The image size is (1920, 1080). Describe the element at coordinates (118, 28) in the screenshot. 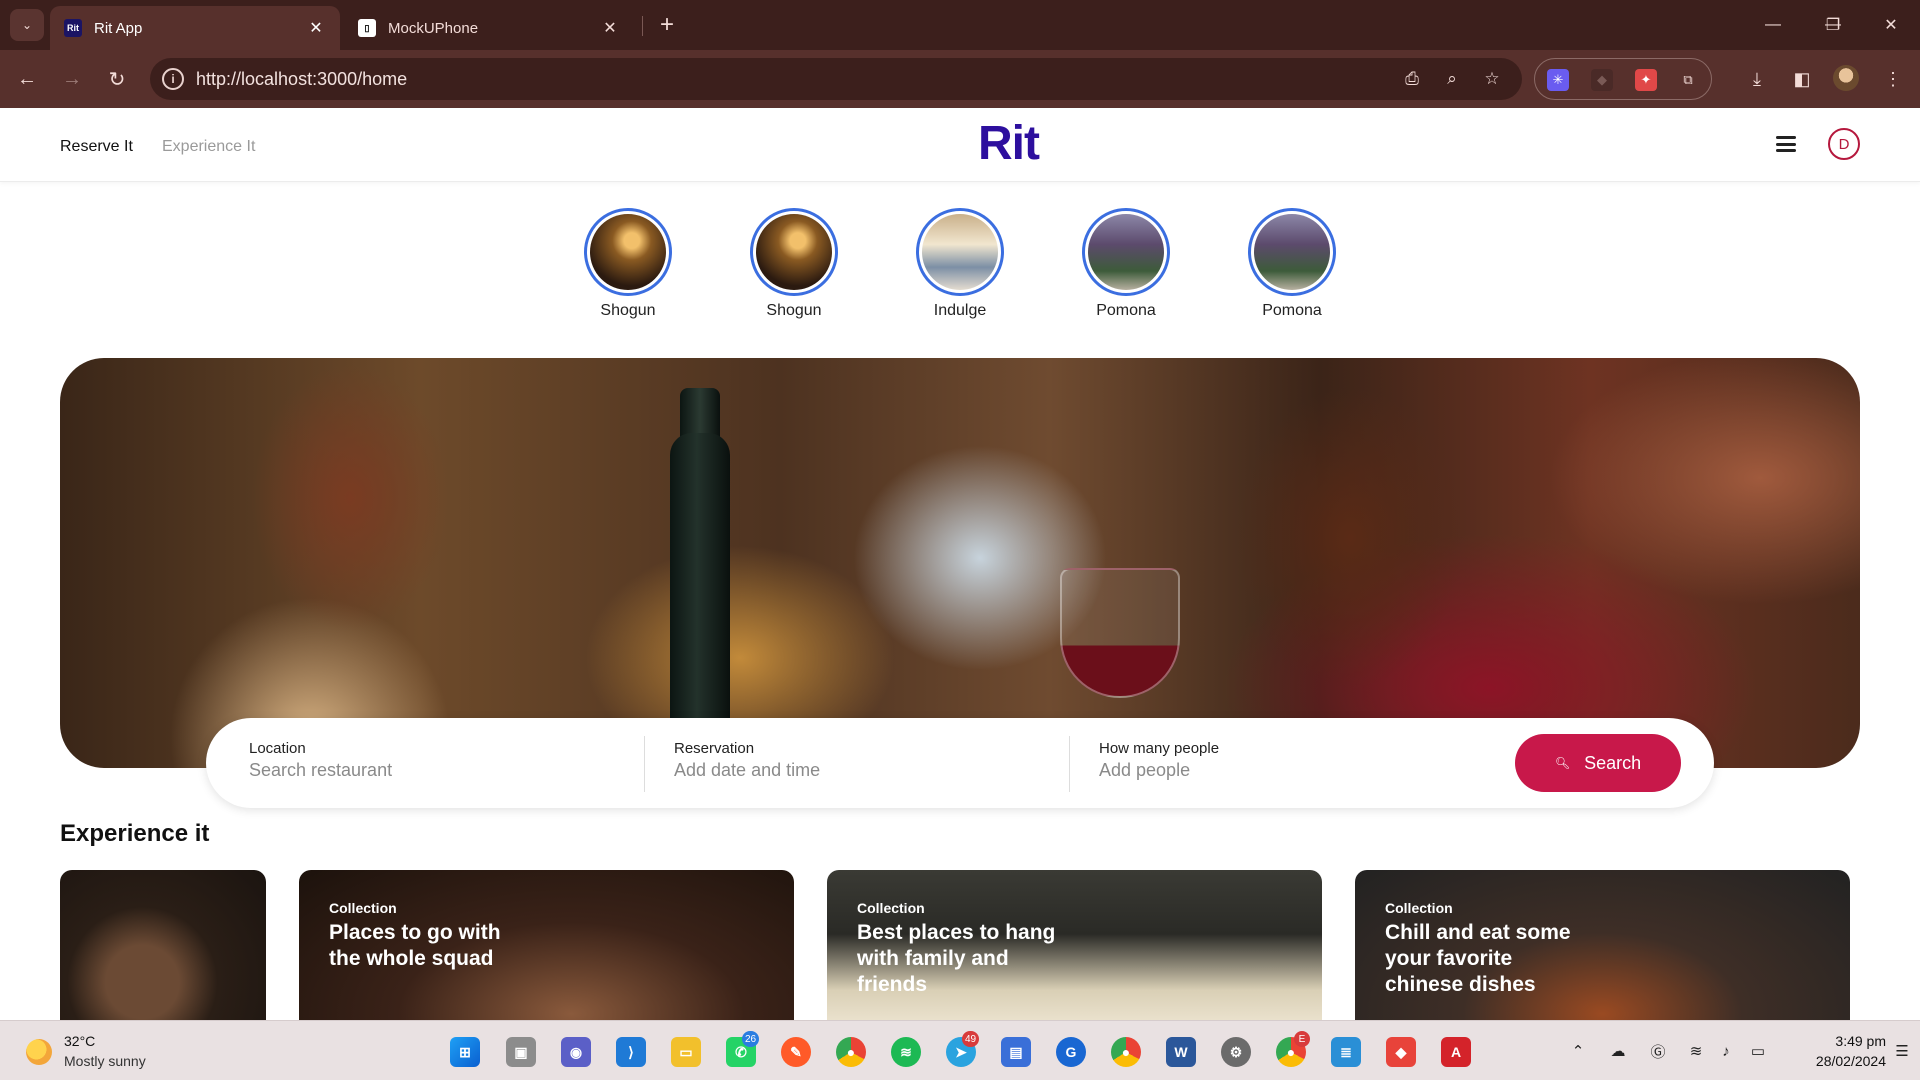

I see `tab-title: Rit App` at that location.